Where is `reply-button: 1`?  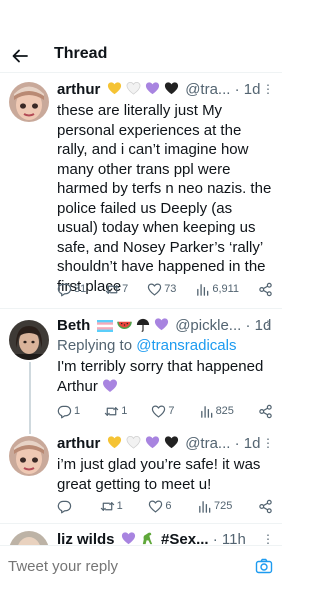
reply-button: 1 is located at coordinates (68, 411).